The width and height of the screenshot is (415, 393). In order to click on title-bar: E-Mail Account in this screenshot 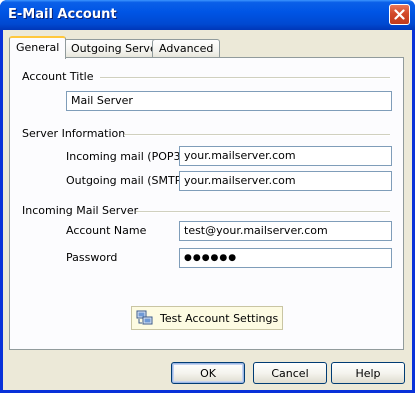, I will do `click(207, 15)`.